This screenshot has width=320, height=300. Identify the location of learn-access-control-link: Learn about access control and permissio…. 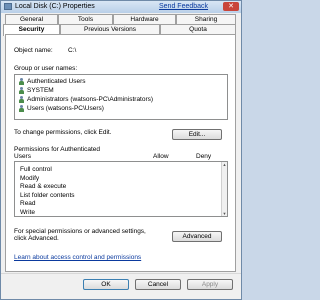
(77, 257).